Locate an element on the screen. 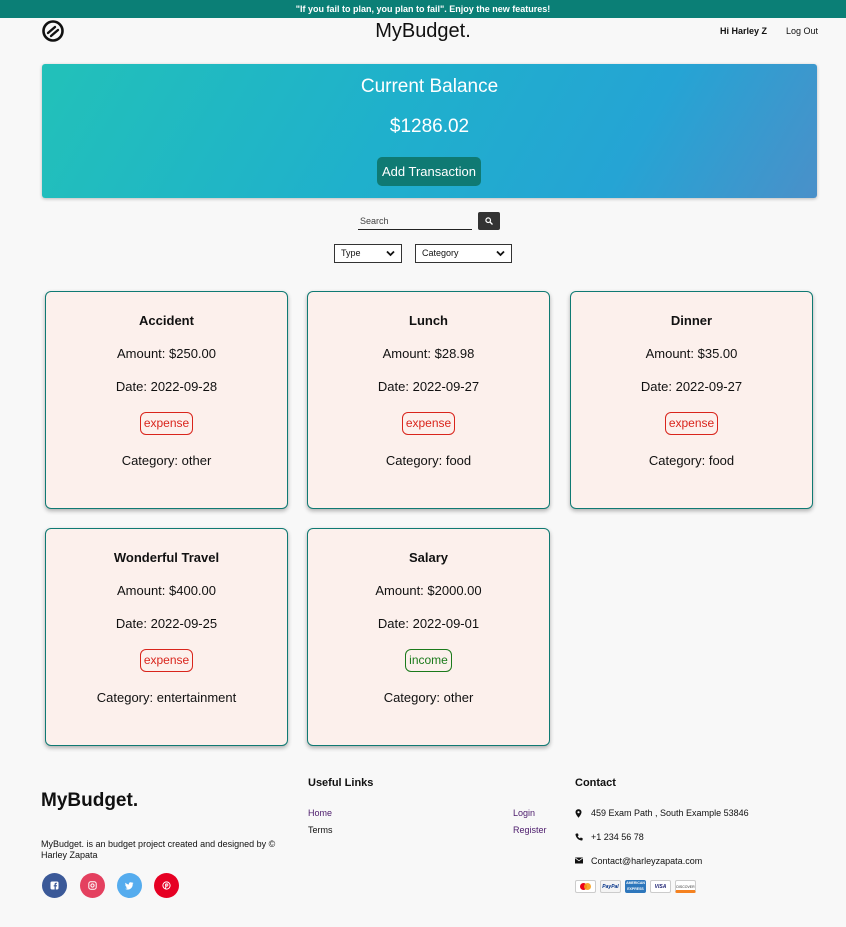  useful-links-heading: Useful Links is located at coordinates (341, 783).